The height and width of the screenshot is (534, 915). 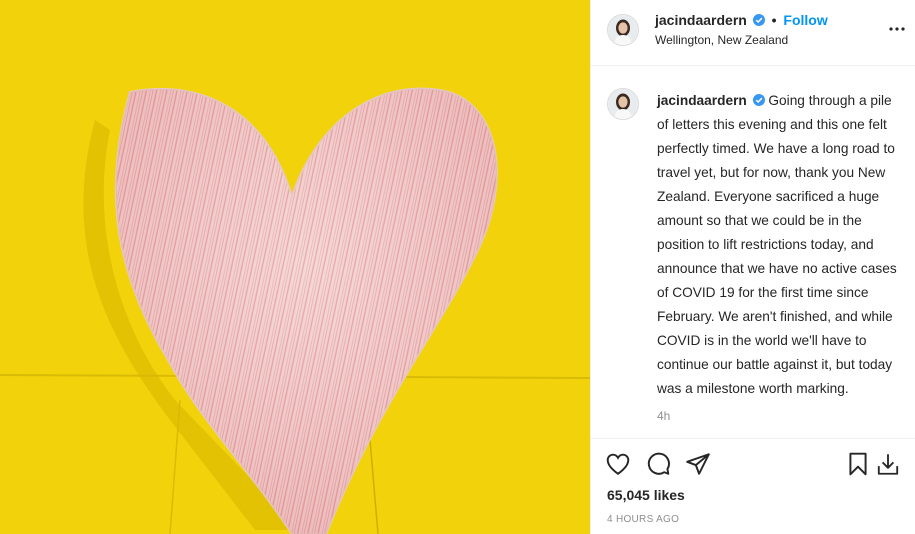 I want to click on download-icon, so click(x=889, y=465).